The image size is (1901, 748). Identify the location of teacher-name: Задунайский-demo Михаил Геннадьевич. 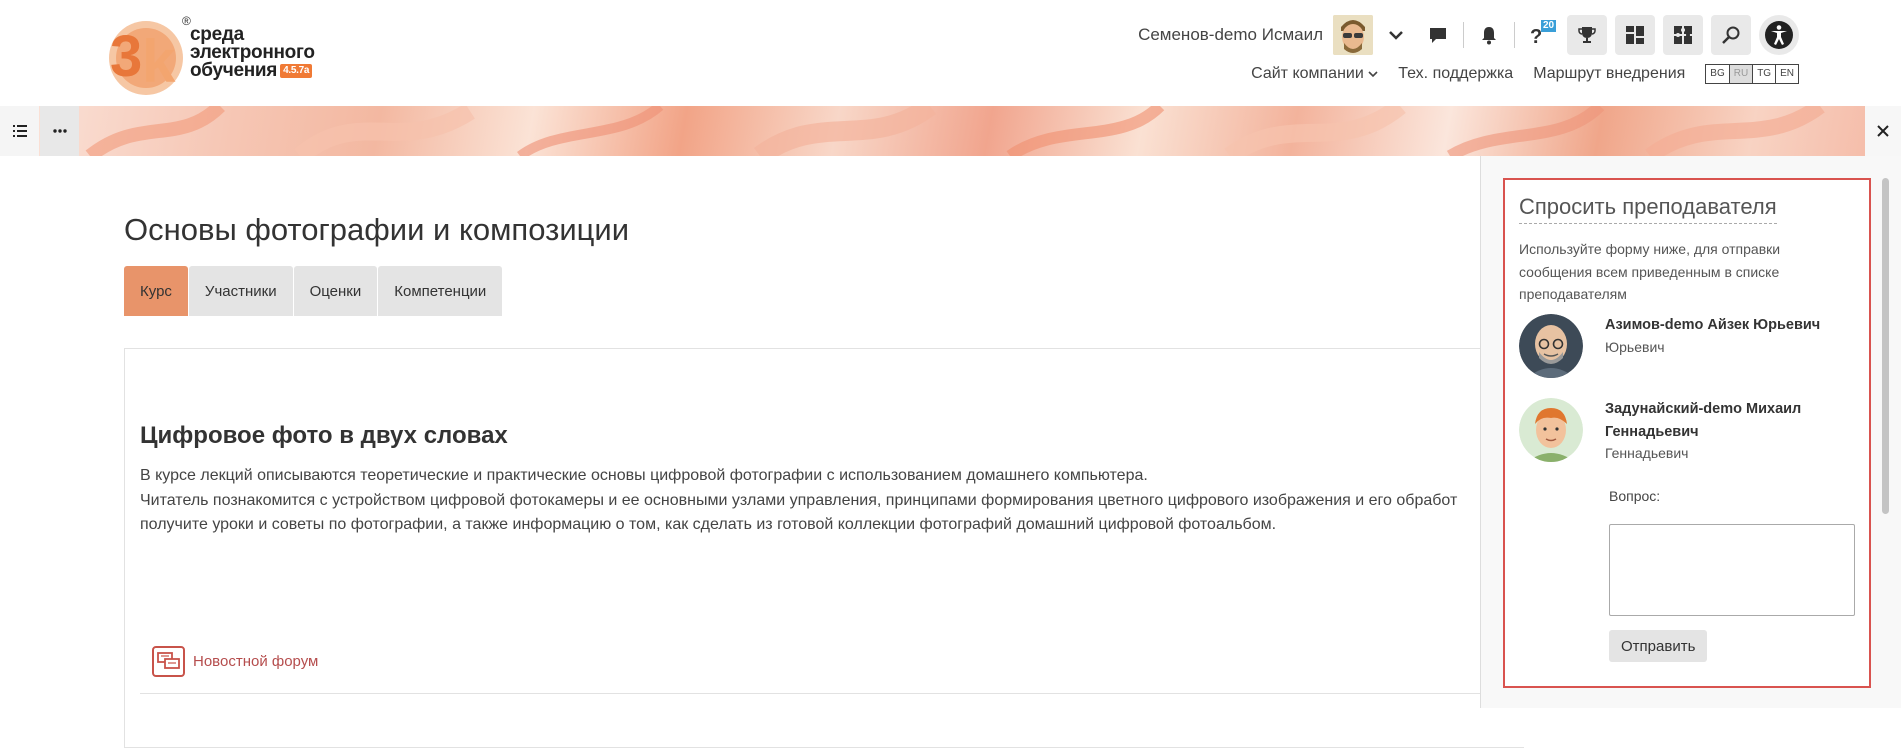
(1703, 420).